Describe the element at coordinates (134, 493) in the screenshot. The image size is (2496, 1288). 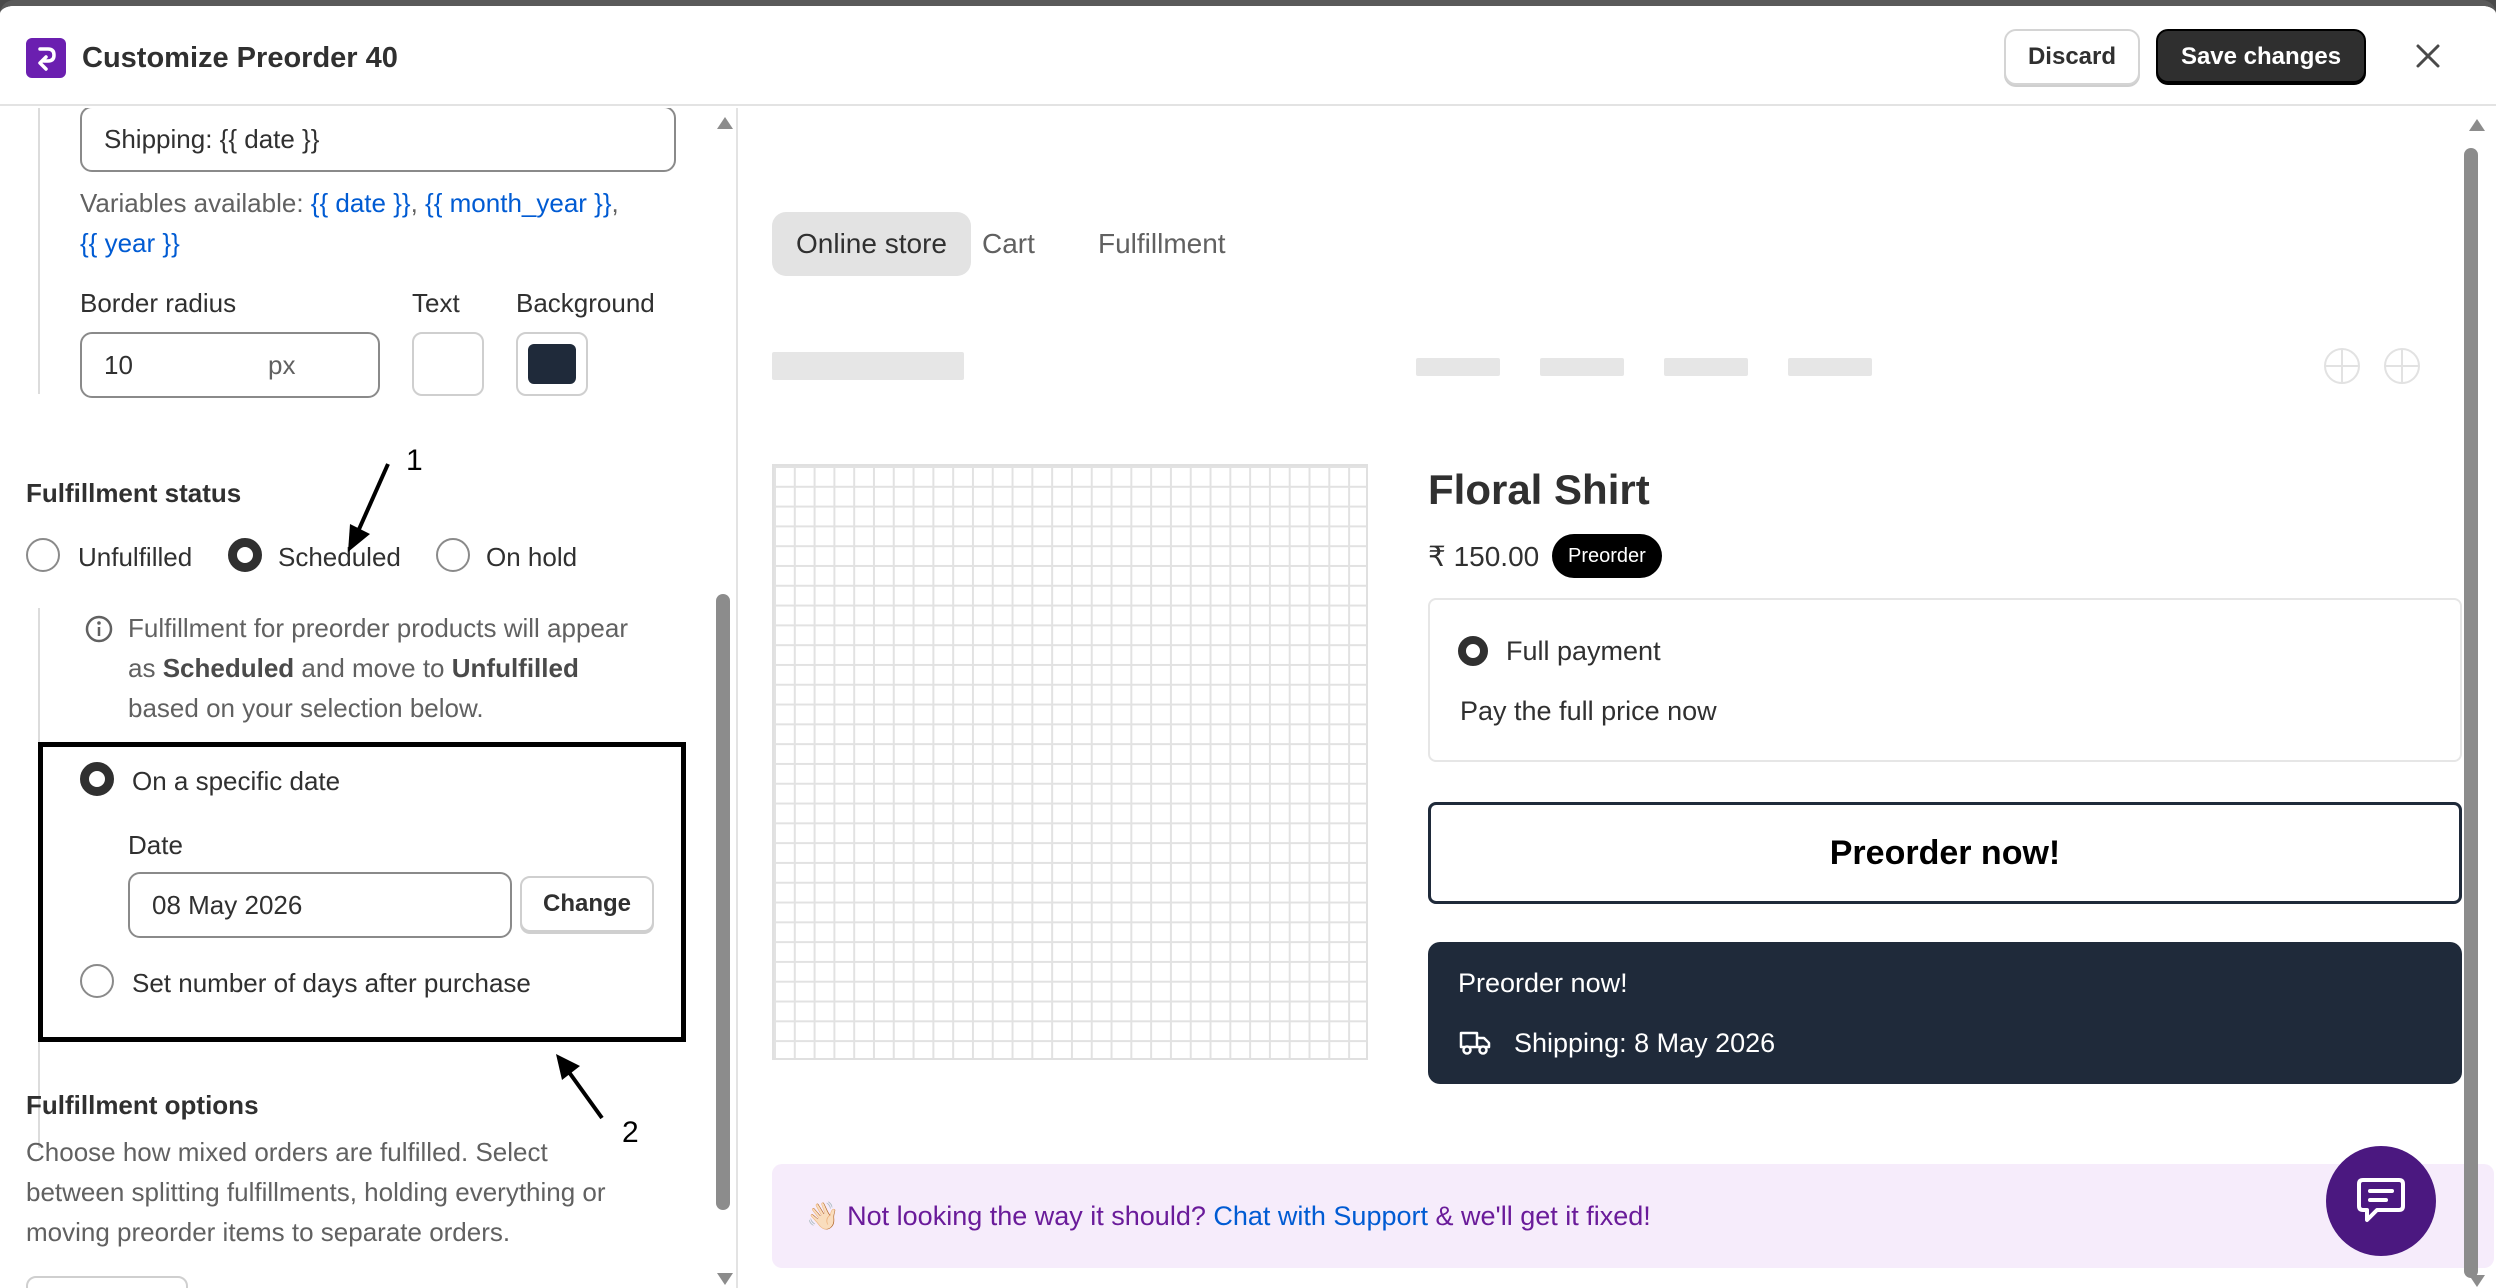
I see `fulfillment-status-title: Fulfillment status` at that location.